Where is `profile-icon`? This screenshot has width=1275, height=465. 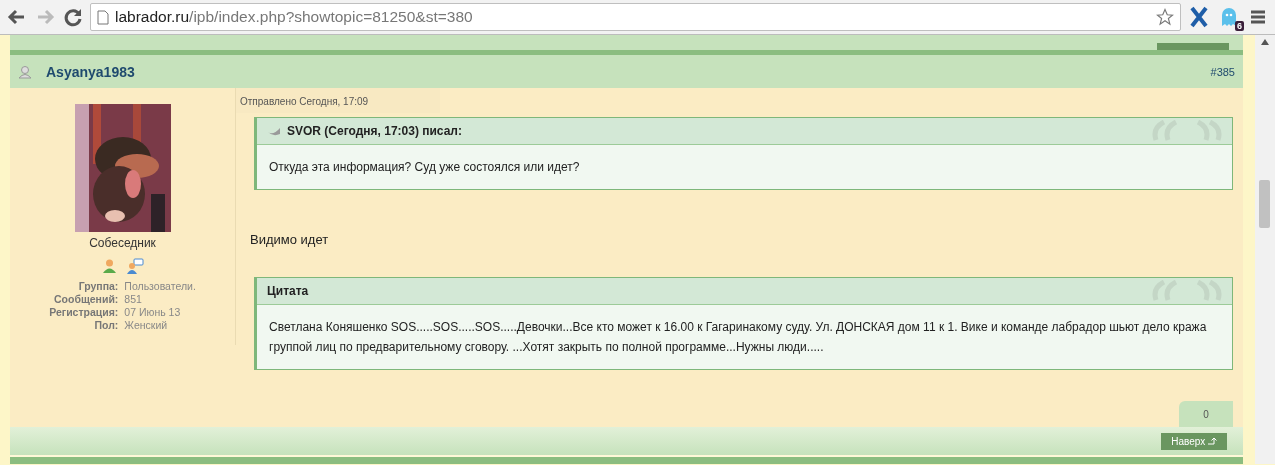
profile-icon is located at coordinates (109, 266).